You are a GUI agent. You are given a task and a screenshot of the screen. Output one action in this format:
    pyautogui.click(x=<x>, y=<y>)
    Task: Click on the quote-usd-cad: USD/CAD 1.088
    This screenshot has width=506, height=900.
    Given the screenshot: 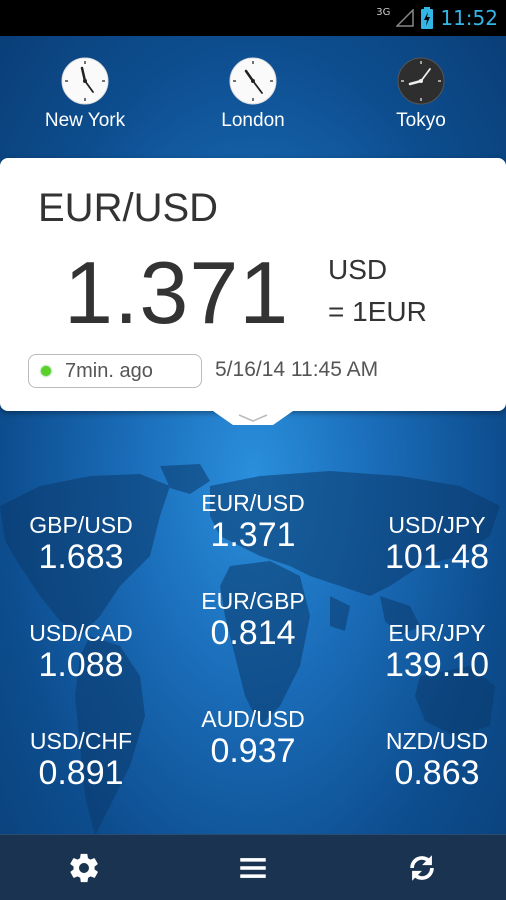 What is the action you would take?
    pyautogui.click(x=83, y=652)
    